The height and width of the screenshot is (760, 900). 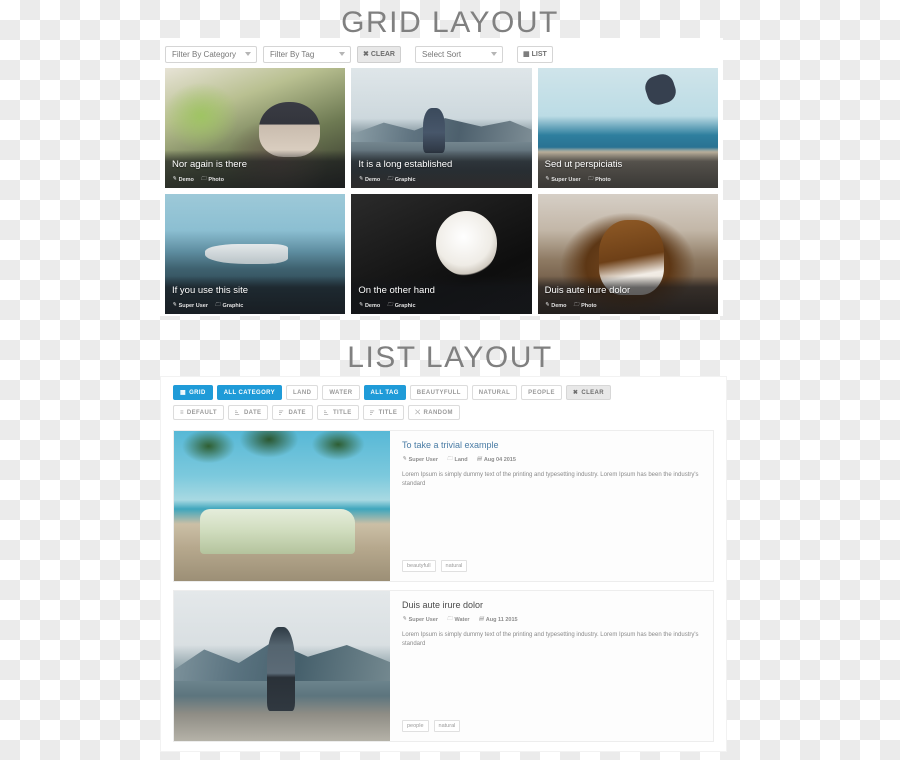 I want to click on list-item-date: ▤ Aug 04 2015, so click(x=496, y=460).